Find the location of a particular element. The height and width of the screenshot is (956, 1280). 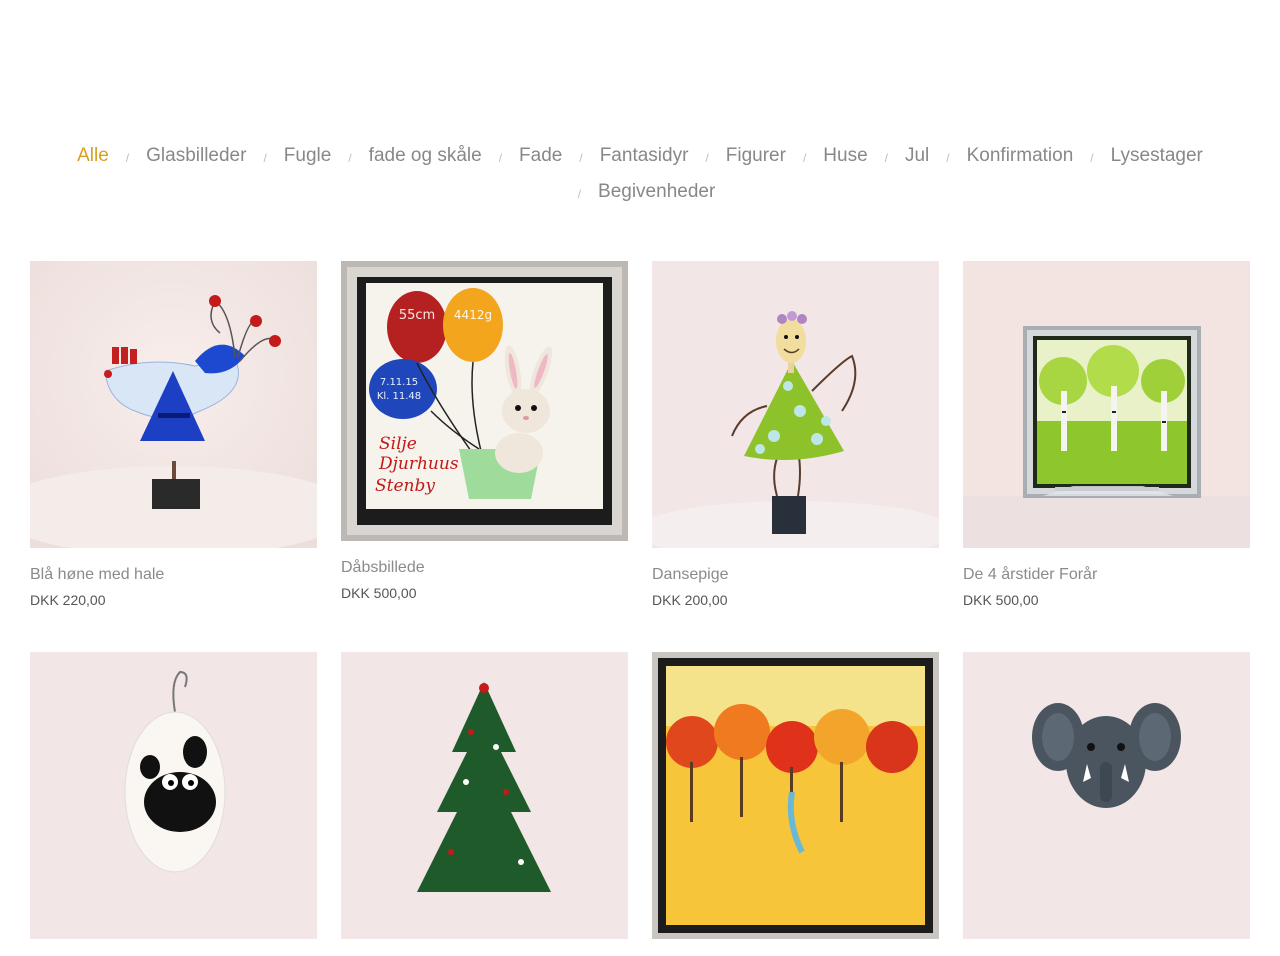

balloon-text: 7.11.15 is located at coordinates (399, 382).